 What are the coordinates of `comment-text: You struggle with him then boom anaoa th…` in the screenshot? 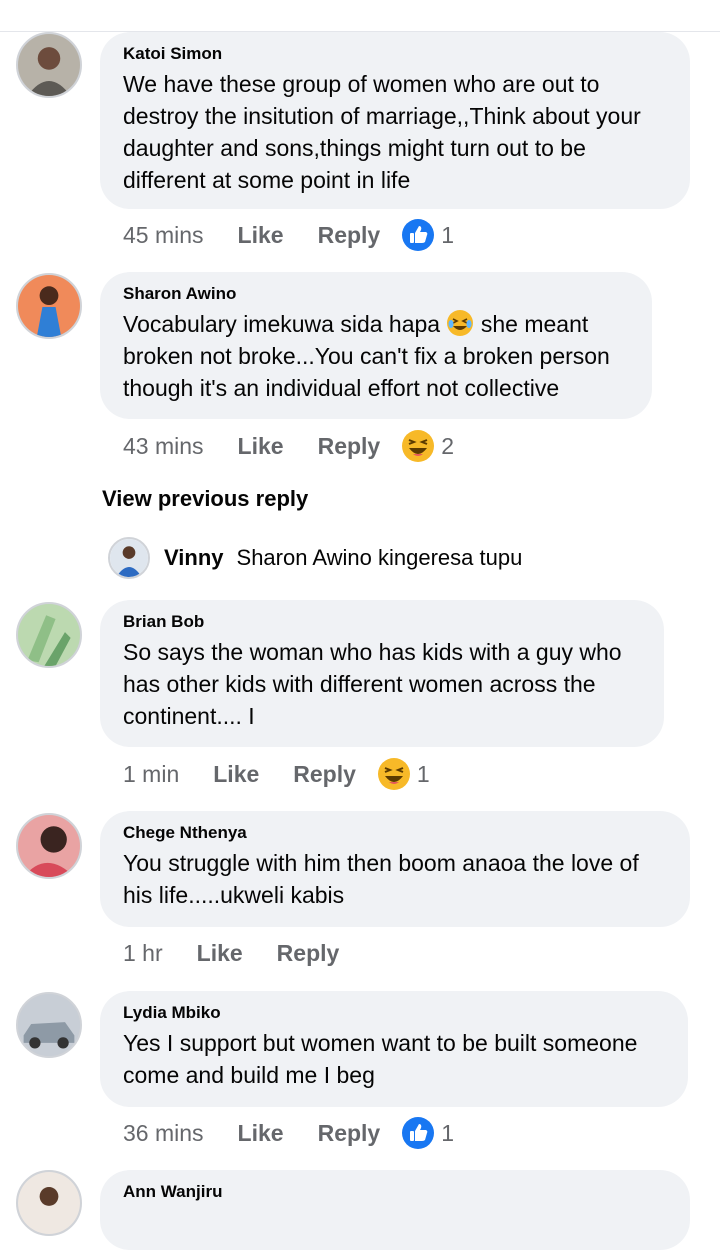 It's located at (381, 879).